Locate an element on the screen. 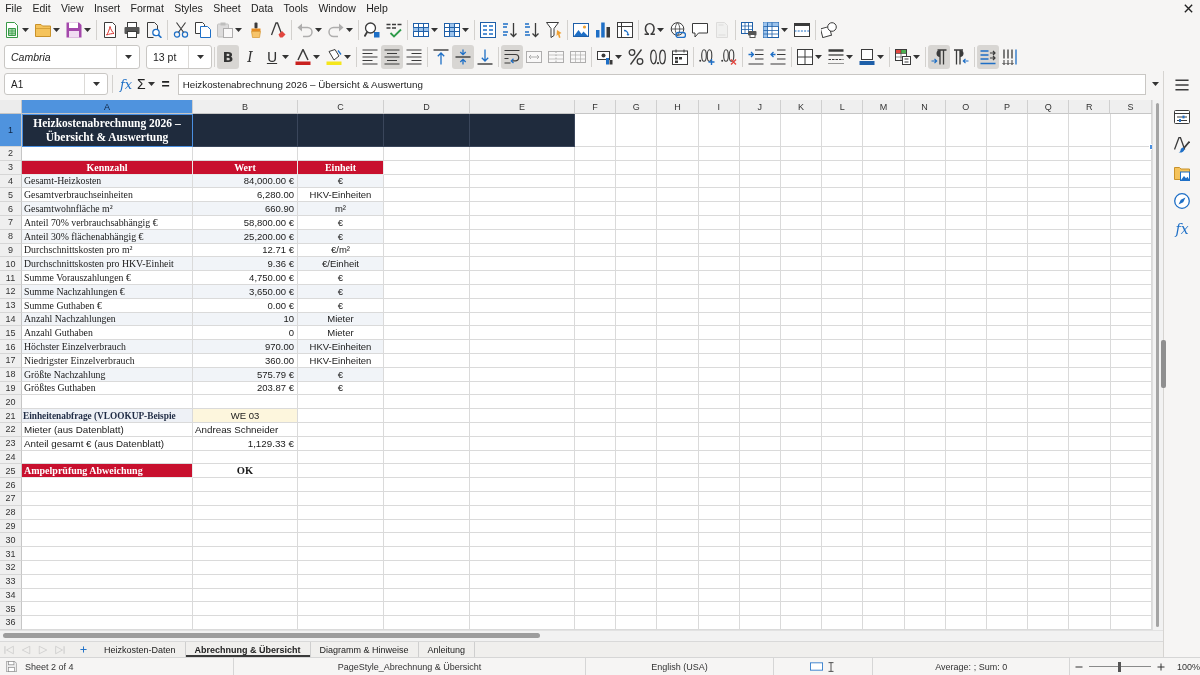 This screenshot has height=675, width=1200. sheet-tab: Abrechnung & Übersicht is located at coordinates (248, 649).